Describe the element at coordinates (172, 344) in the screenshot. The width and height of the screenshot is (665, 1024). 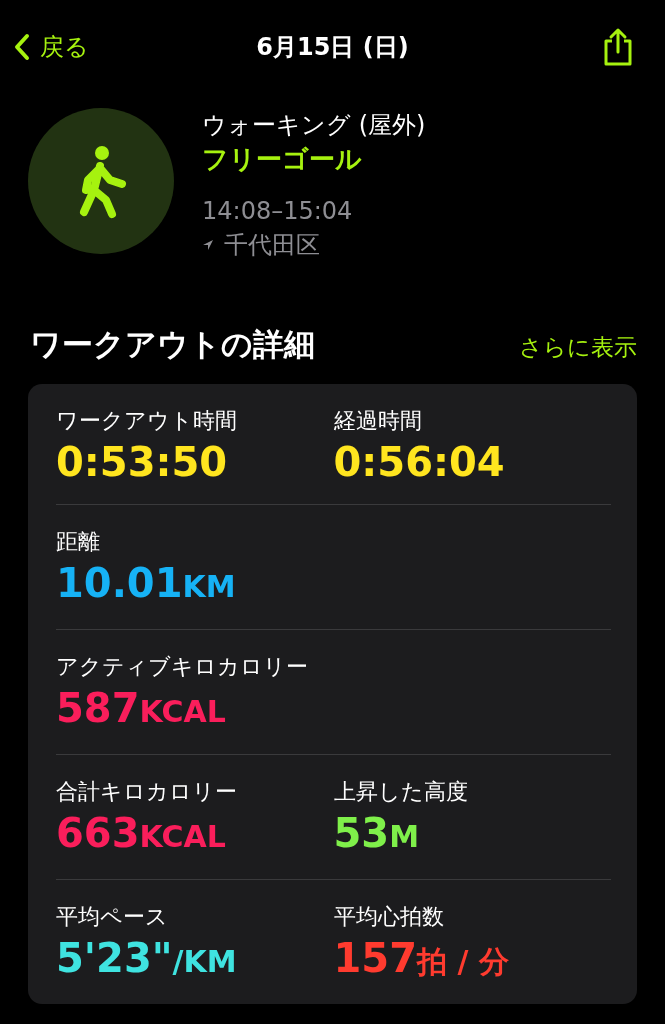
I see `section-title: ワークアウトの詳細` at that location.